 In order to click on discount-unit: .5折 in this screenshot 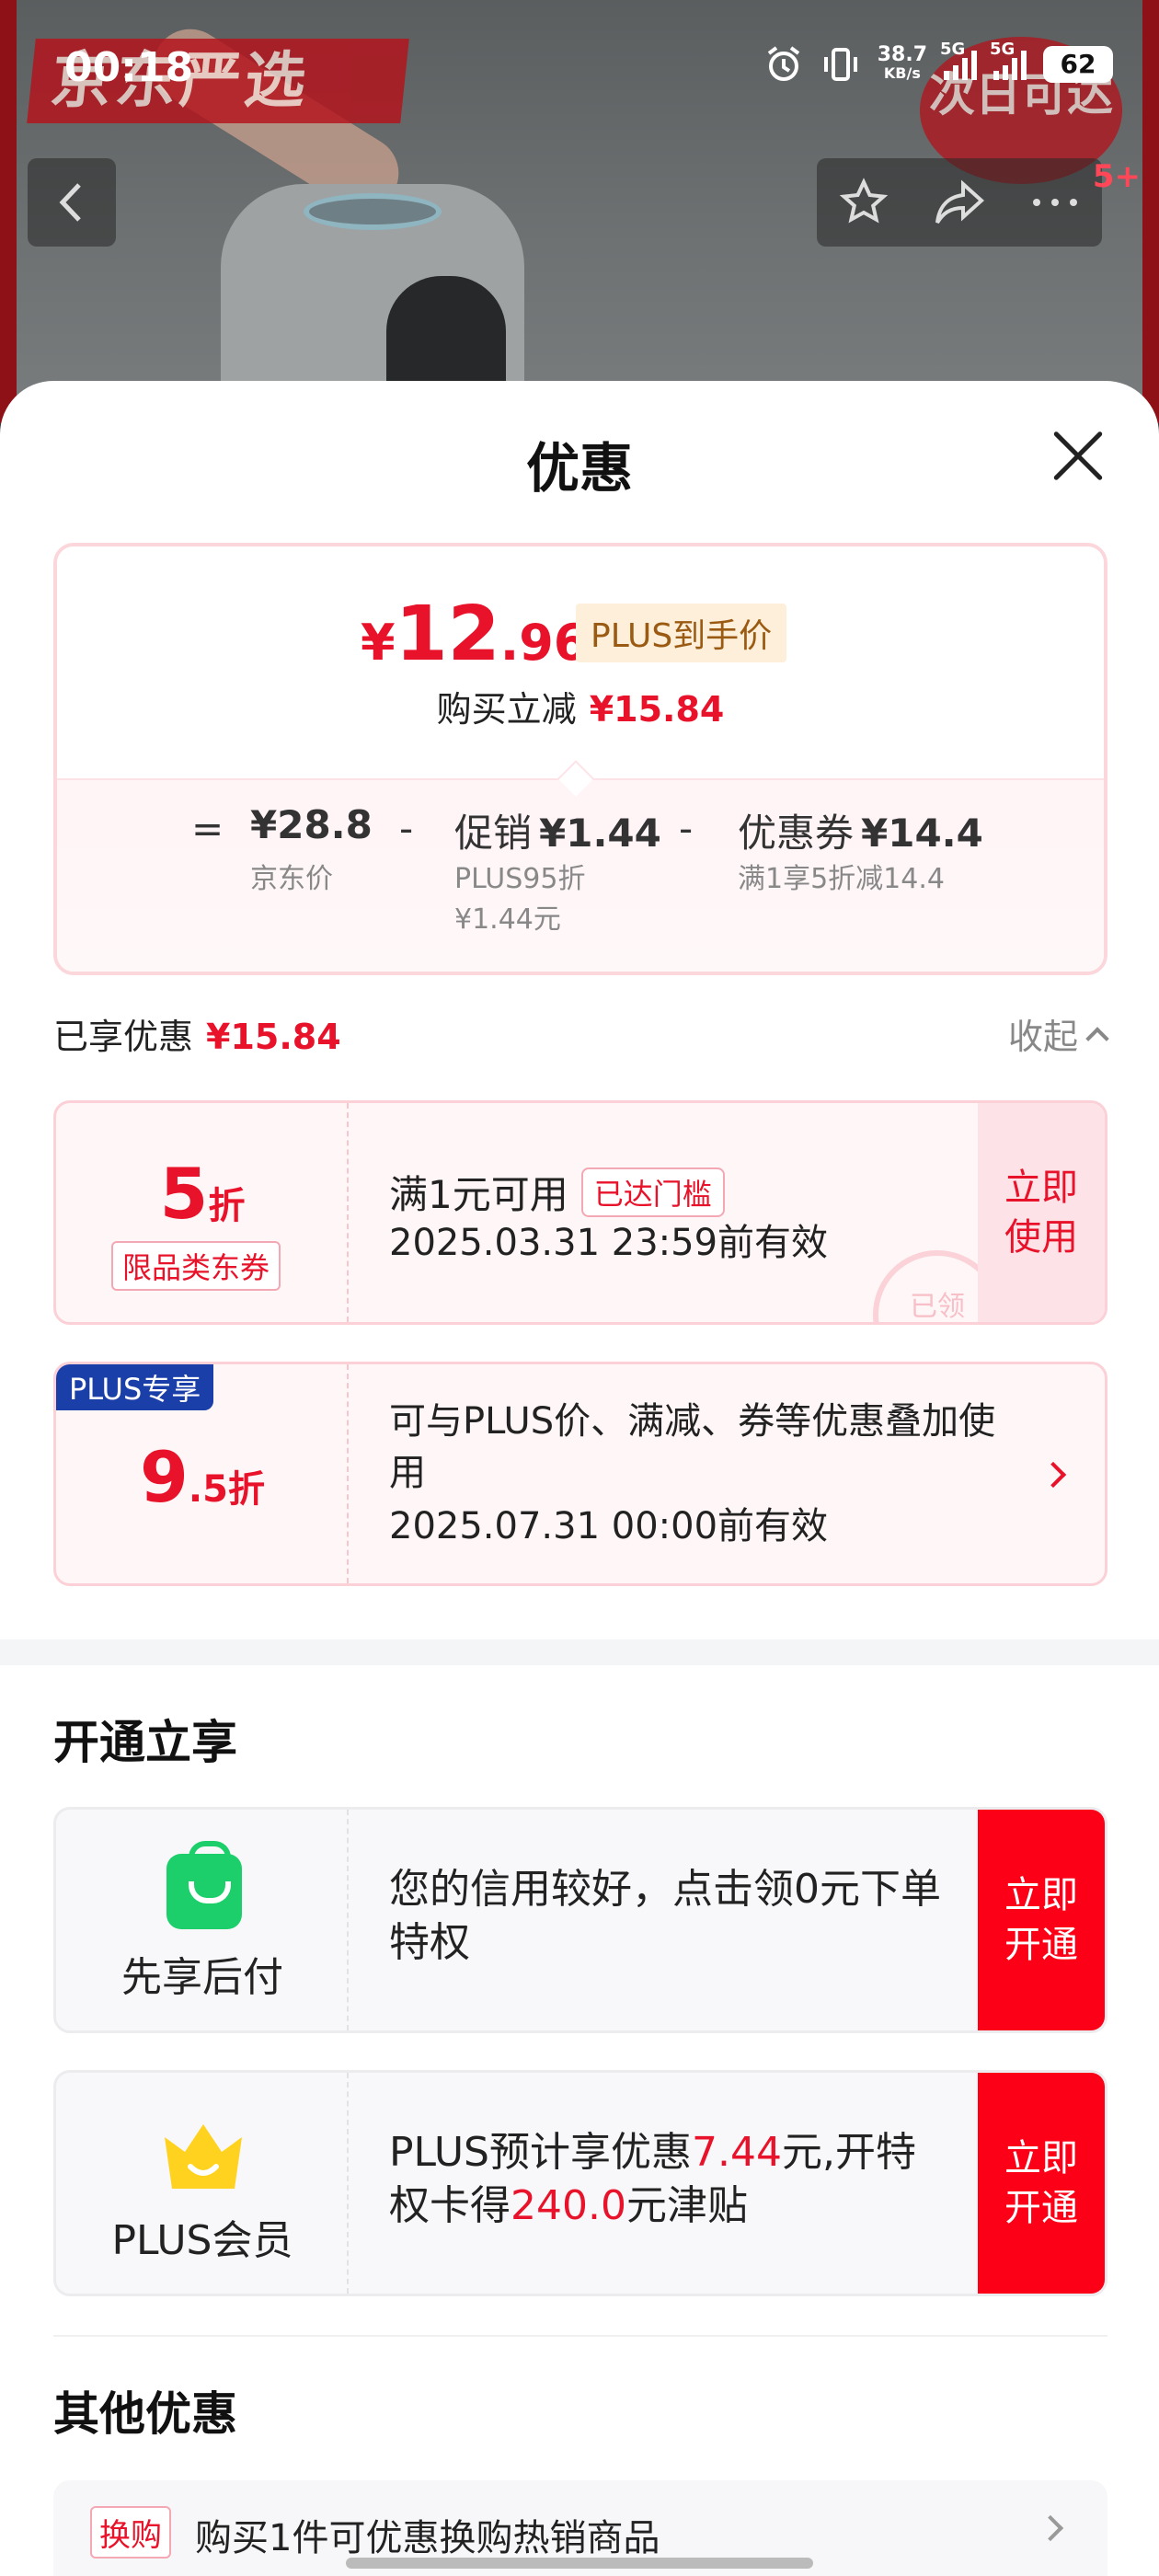, I will do `click(226, 1489)`.